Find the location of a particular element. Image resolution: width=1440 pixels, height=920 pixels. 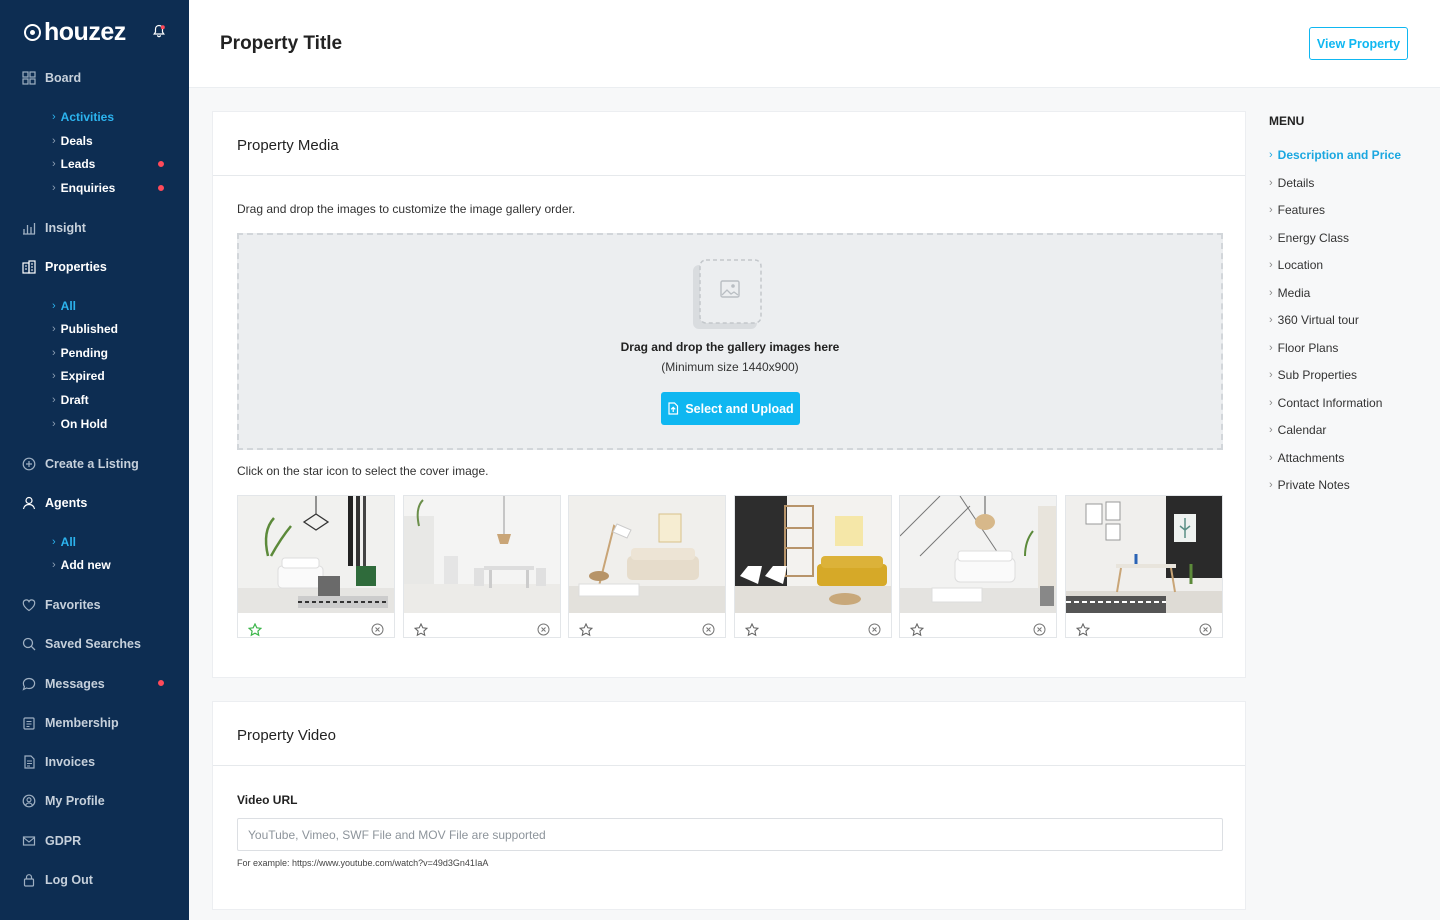

menu-item-features: › Features is located at coordinates (1297, 210).